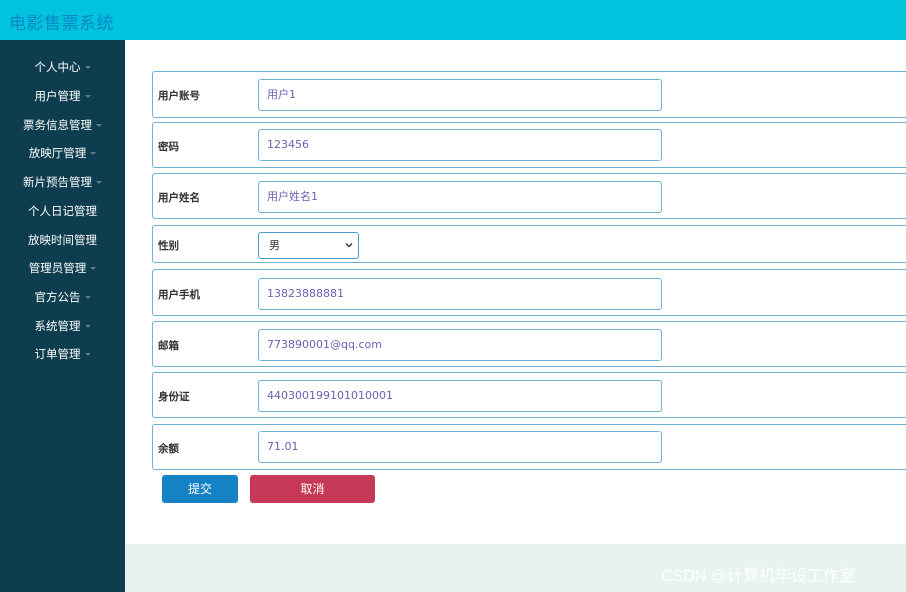  I want to click on sidebar-item-trailer-management: 新片预告管理, so click(62, 182).